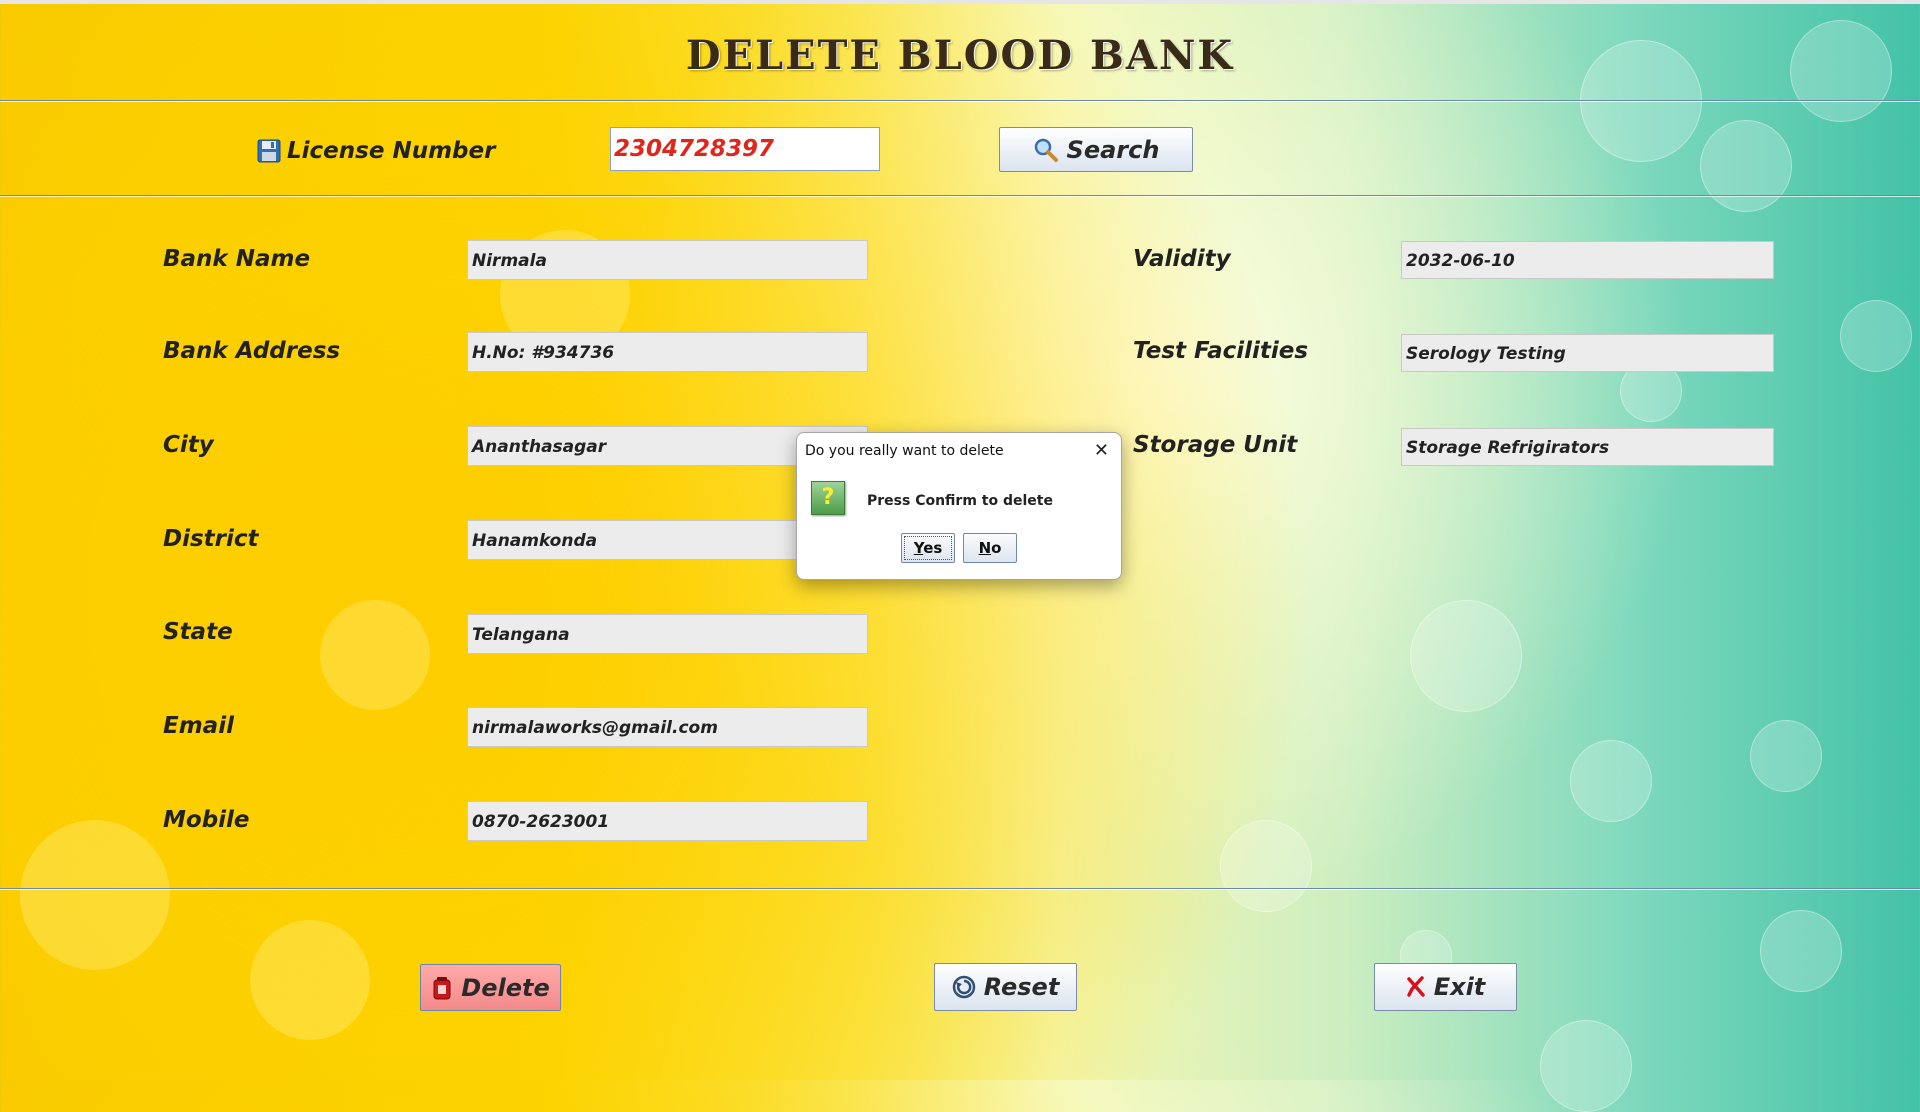 The width and height of the screenshot is (1920, 1112). I want to click on validity-label: Validity, so click(1182, 259).